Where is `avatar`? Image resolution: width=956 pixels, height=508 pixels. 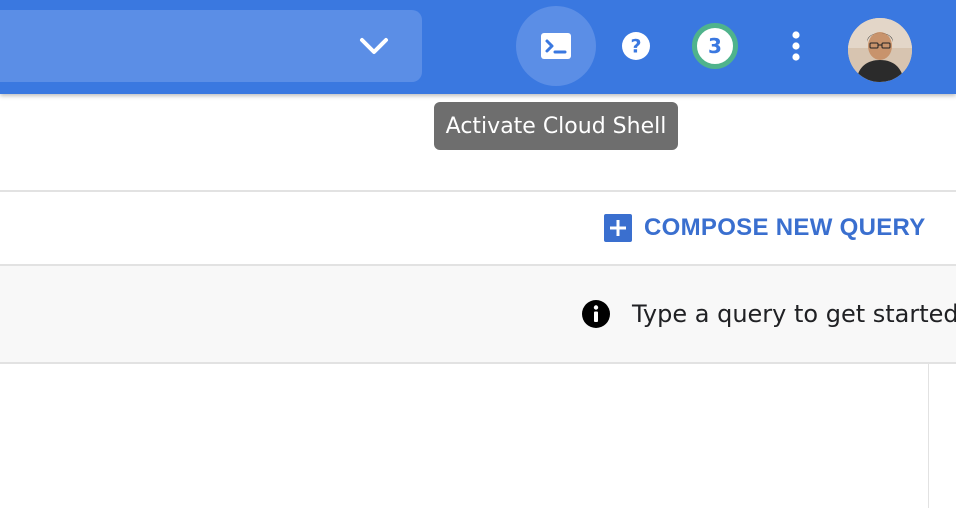
avatar is located at coordinates (880, 50).